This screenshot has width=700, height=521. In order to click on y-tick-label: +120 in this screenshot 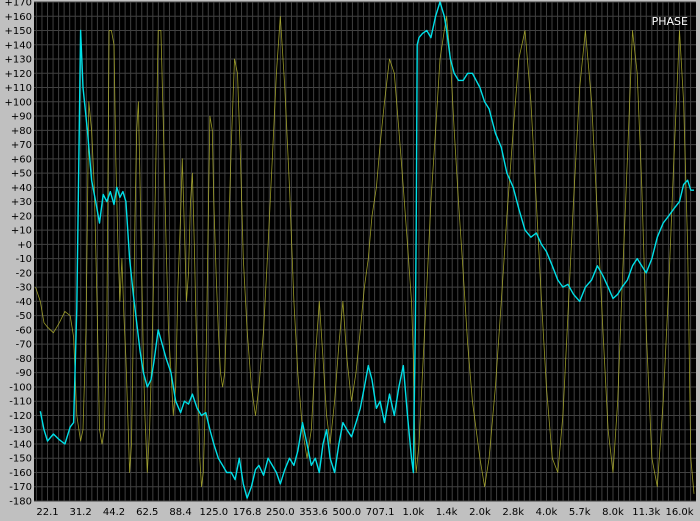, I will do `click(18, 74)`.